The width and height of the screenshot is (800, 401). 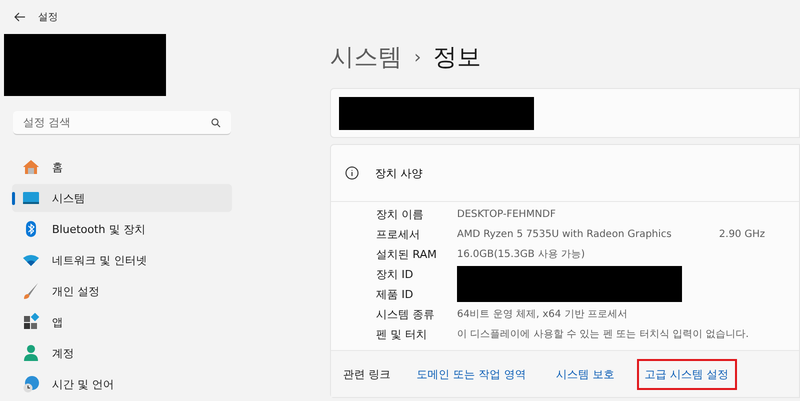 I want to click on window-title: 설정, so click(x=48, y=17).